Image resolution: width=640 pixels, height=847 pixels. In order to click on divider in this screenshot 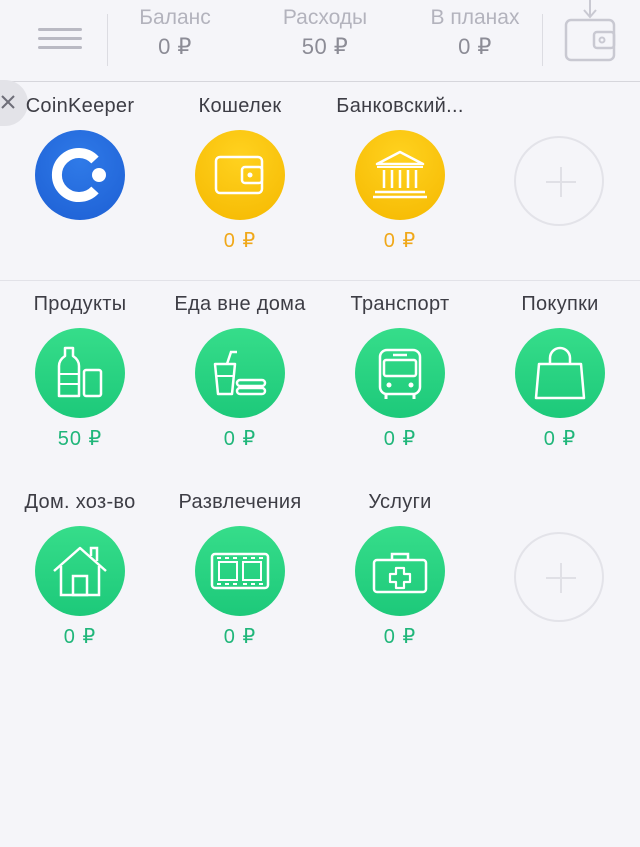, I will do `click(542, 40)`.